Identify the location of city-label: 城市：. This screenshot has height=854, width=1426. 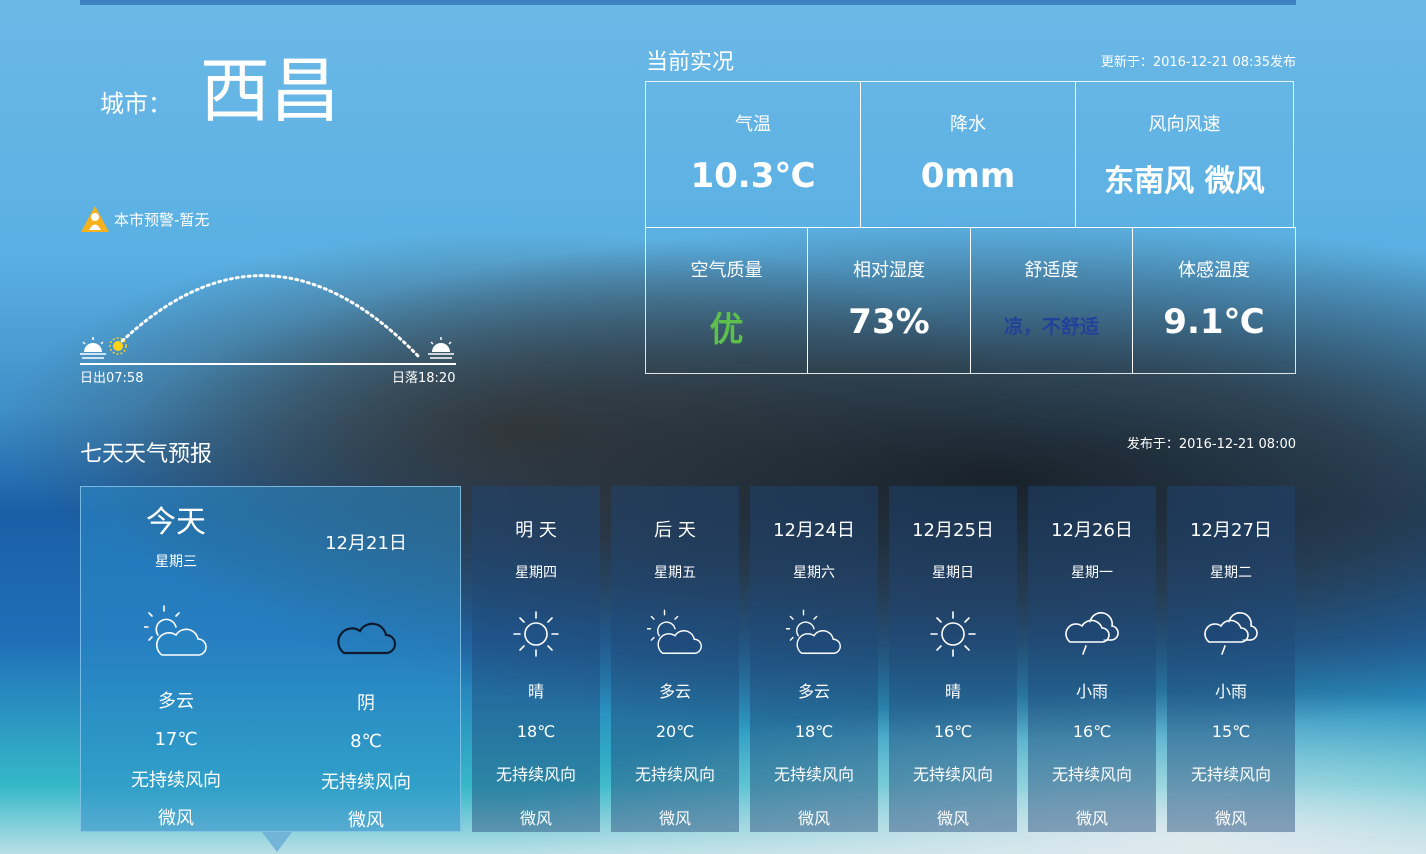
(136, 104).